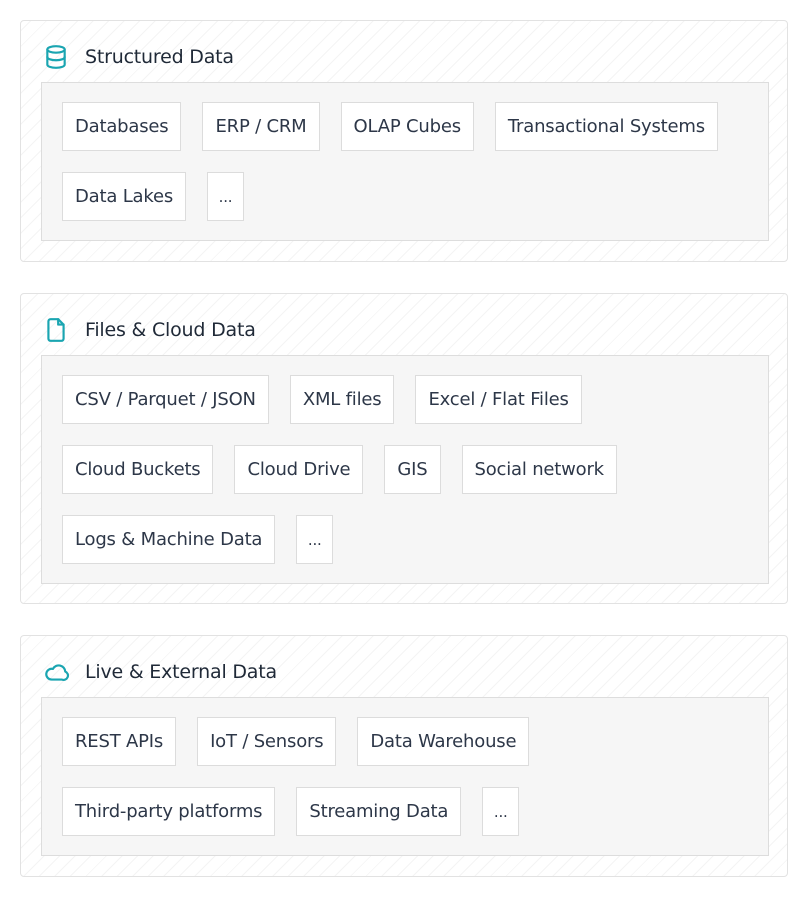 Image resolution: width=811 pixels, height=898 pixels. What do you see at coordinates (122, 126) in the screenshot?
I see `chip-databases: Databases` at bounding box center [122, 126].